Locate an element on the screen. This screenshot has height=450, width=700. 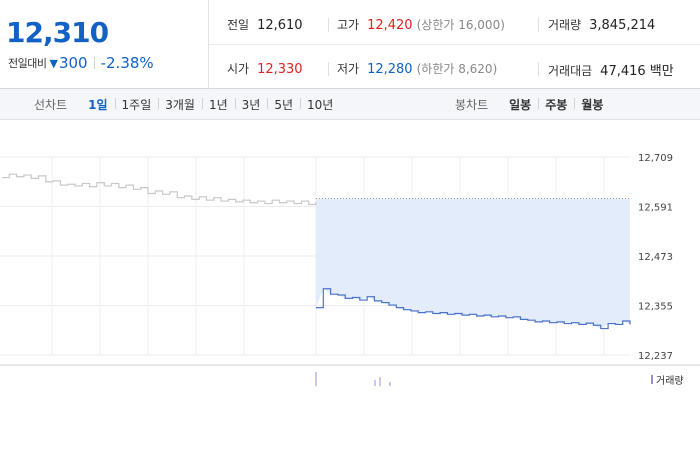
low-stat: 저가 12,280 (하한가 8,620) is located at coordinates (417, 68).